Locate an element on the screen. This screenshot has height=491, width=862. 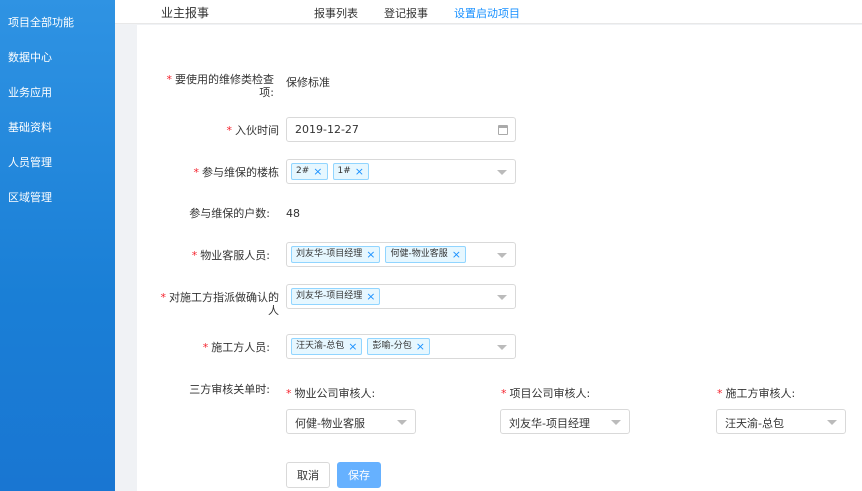
project-reviewer-value: 刘友华-项目经理 is located at coordinates (549, 423).